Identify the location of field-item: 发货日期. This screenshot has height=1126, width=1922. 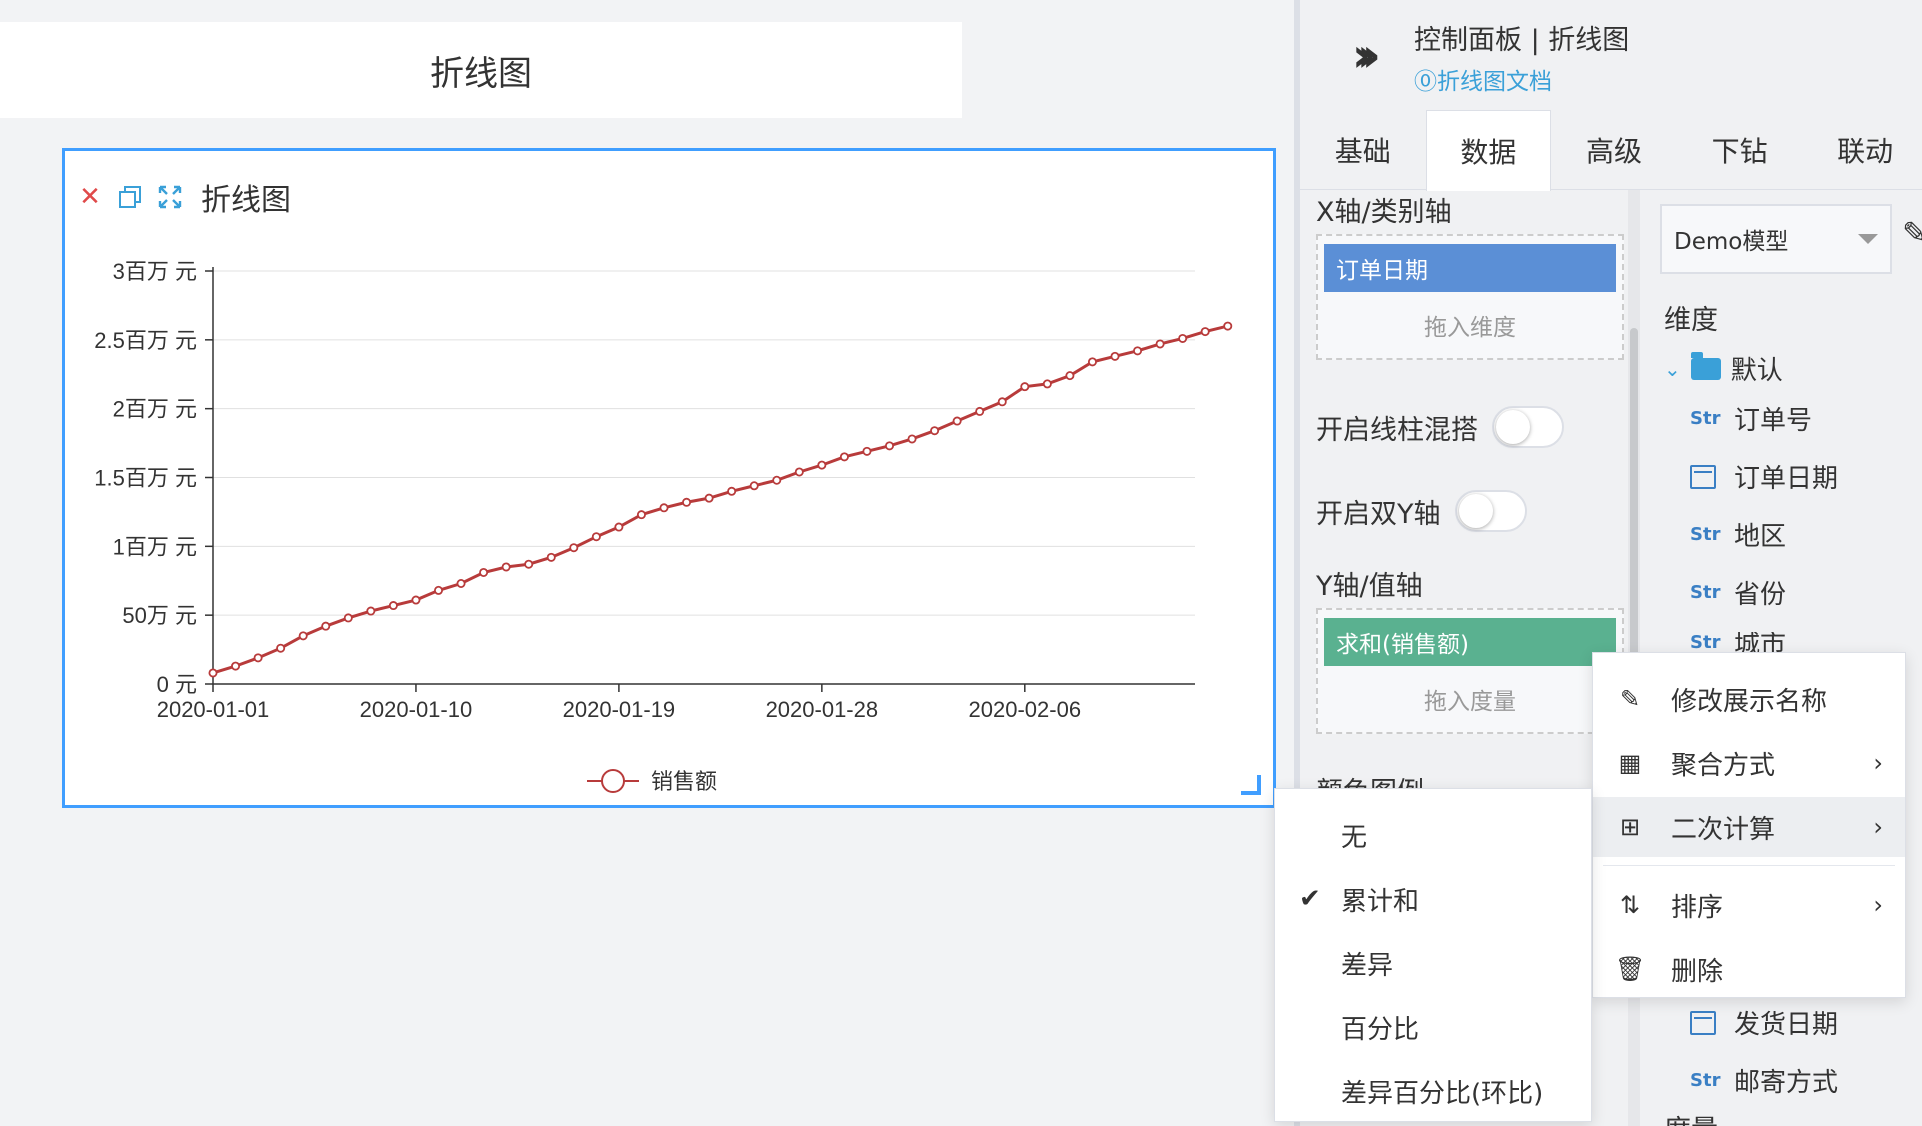
(1764, 1022).